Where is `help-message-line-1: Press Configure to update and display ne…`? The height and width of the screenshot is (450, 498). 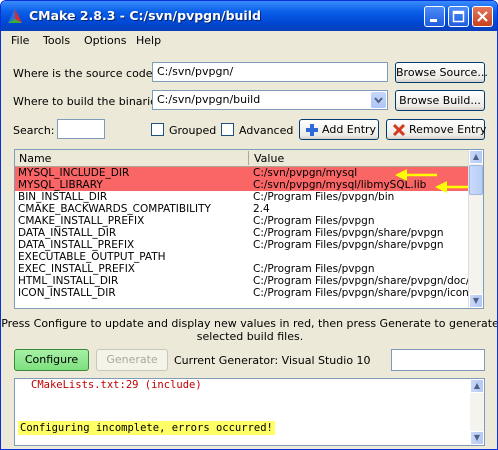 help-message-line-1: Press Configure to update and display ne… is located at coordinates (249, 323).